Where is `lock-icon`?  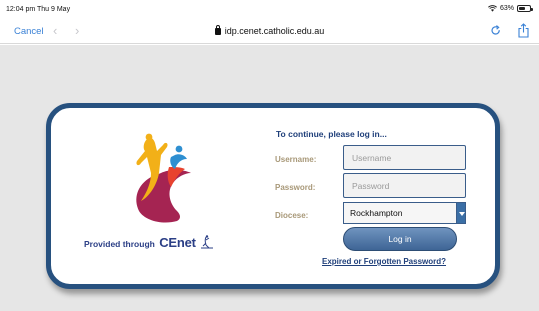 lock-icon is located at coordinates (217, 30).